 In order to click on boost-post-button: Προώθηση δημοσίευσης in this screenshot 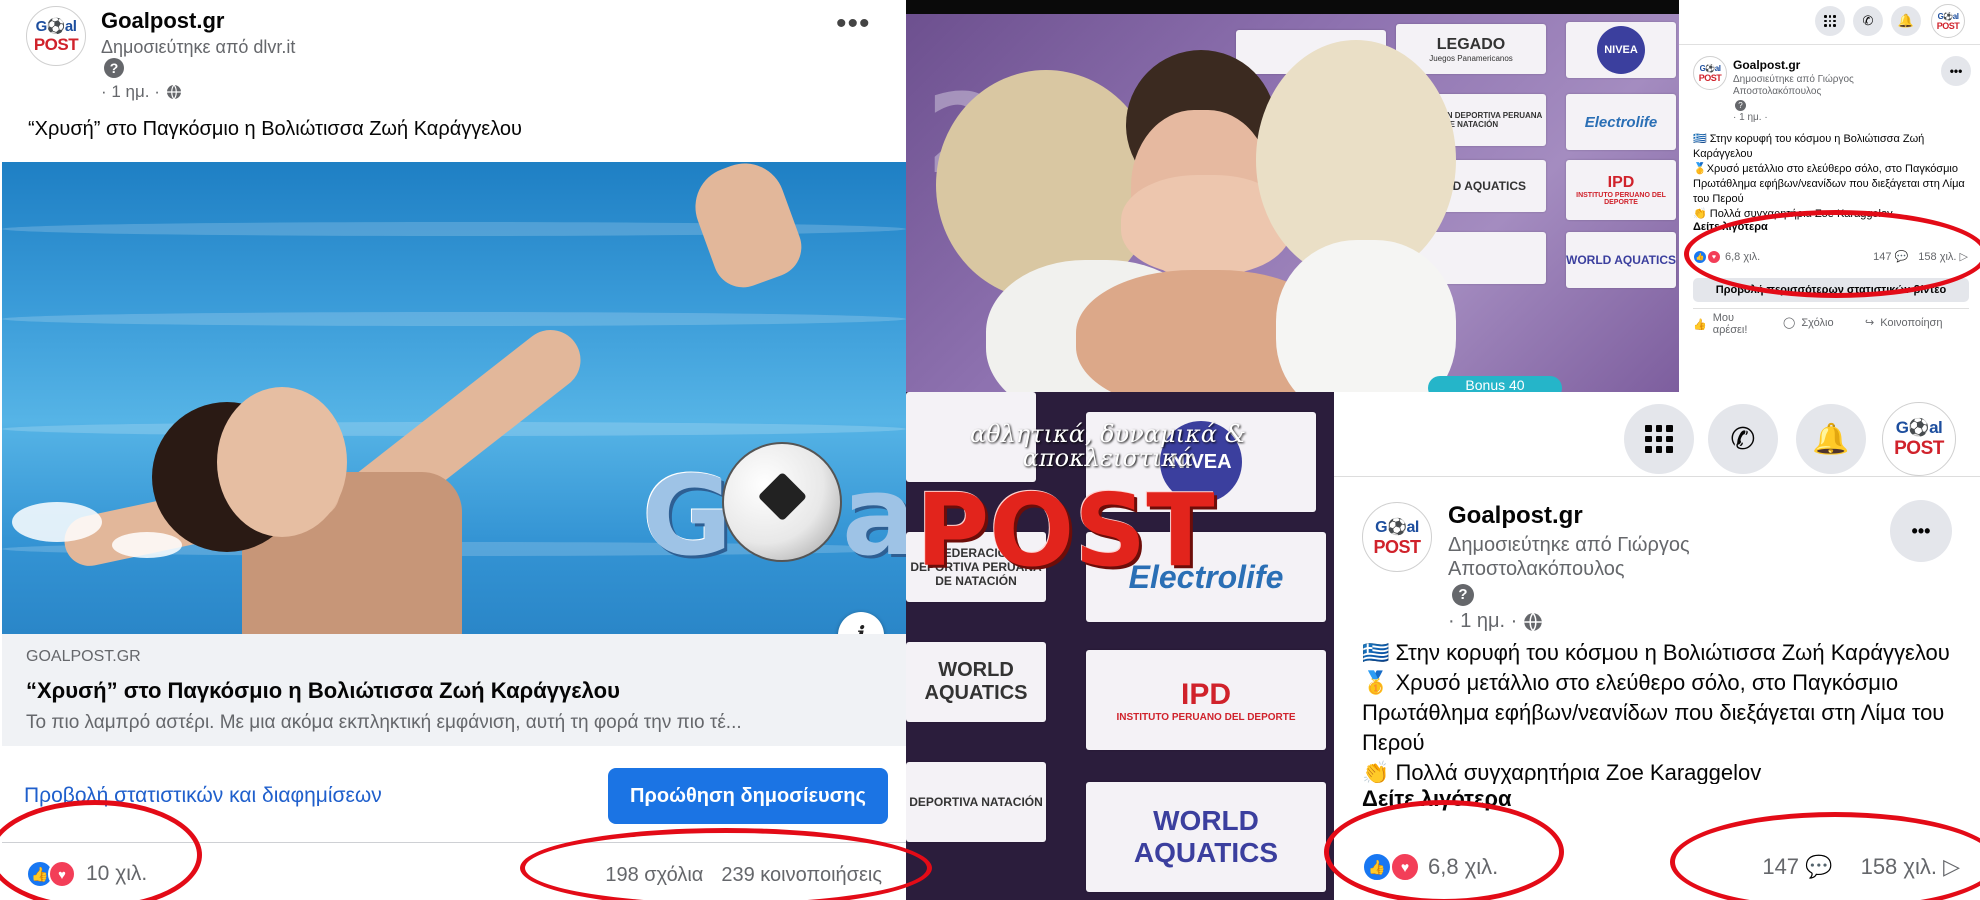, I will do `click(748, 796)`.